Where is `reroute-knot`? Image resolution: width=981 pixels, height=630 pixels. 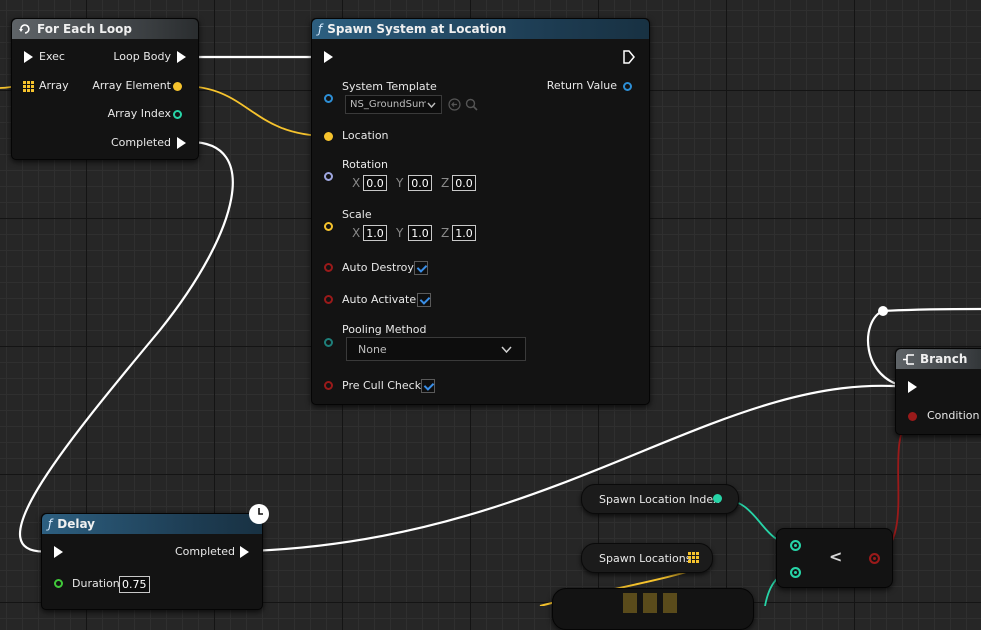
reroute-knot is located at coordinates (883, 311).